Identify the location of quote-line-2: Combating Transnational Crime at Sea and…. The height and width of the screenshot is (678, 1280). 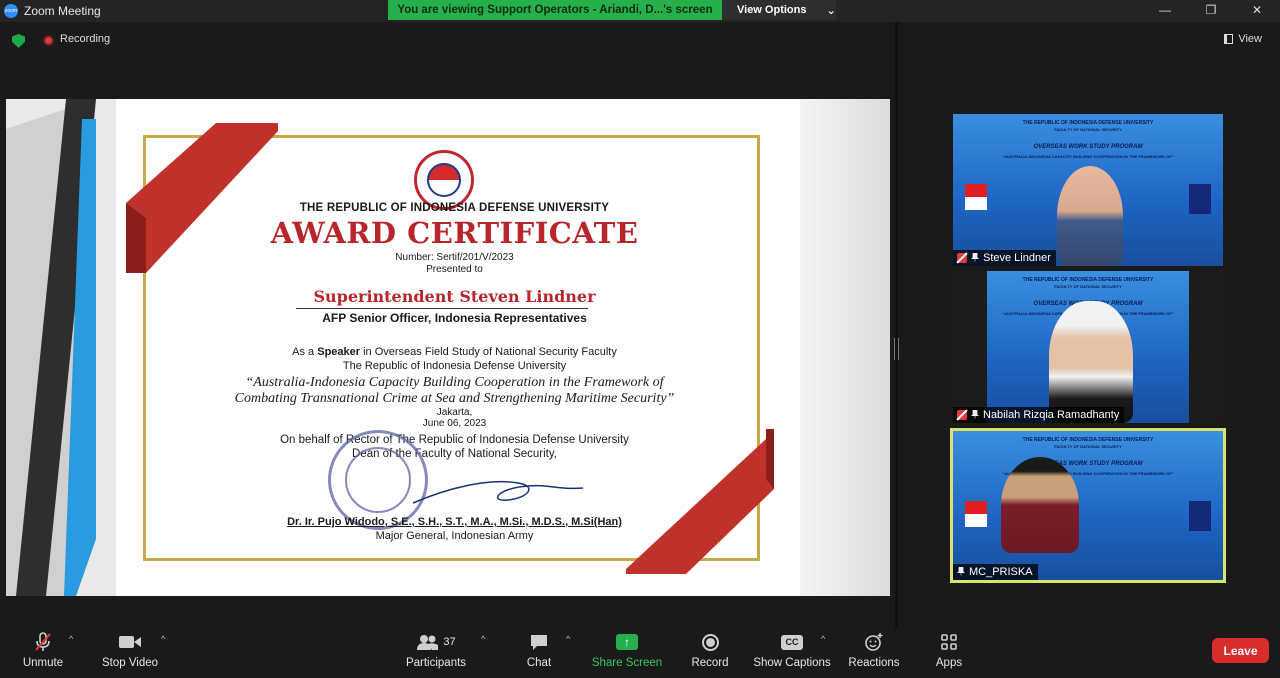
(454, 398).